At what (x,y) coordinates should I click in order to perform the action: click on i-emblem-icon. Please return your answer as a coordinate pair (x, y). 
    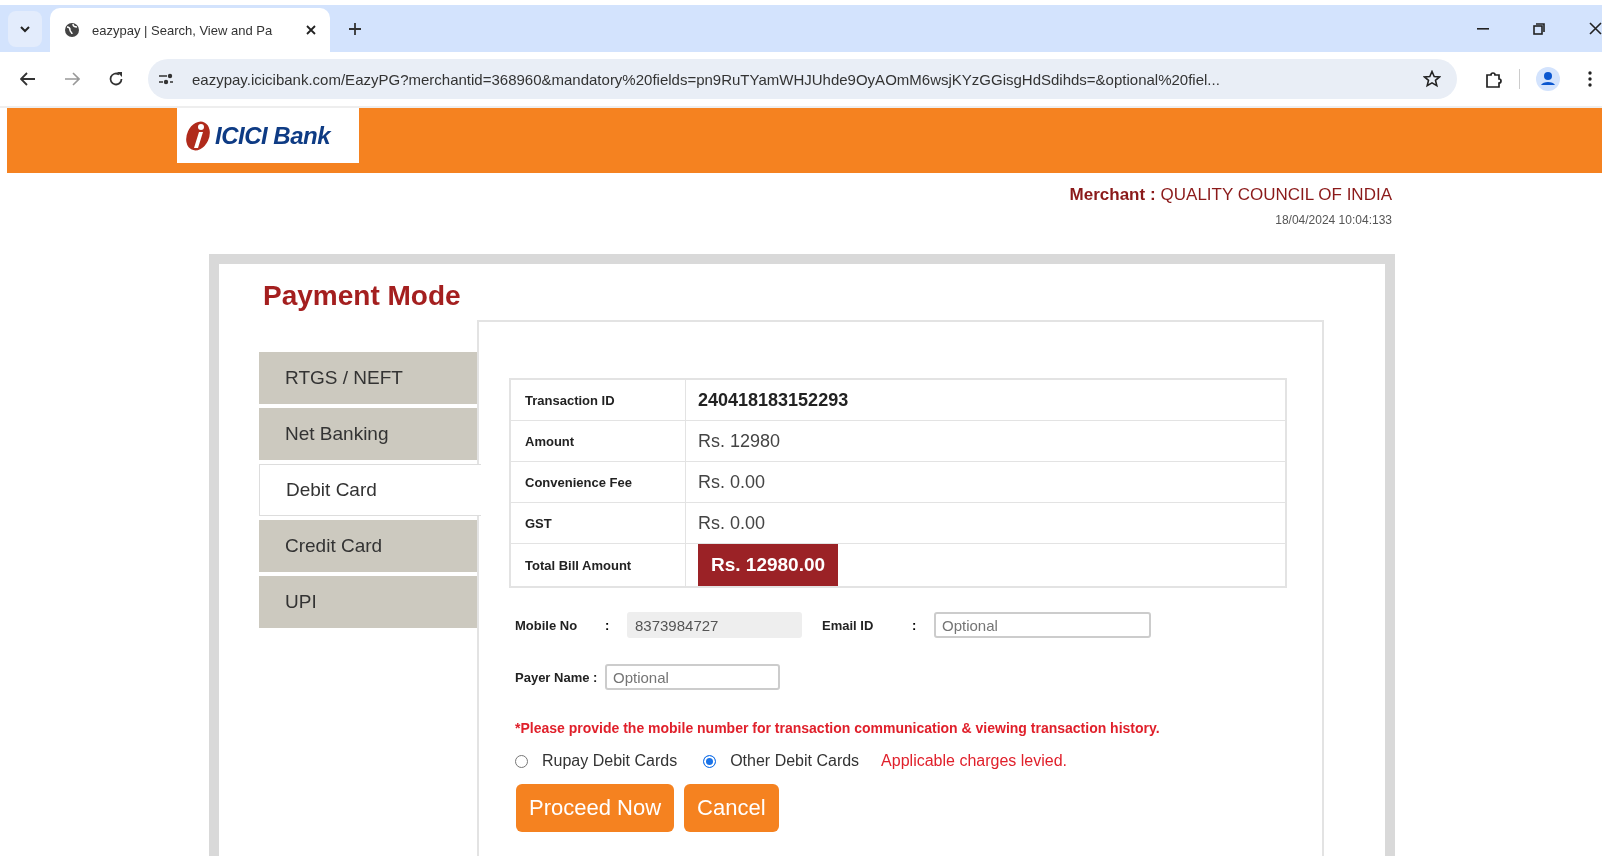
    Looking at the image, I should click on (198, 135).